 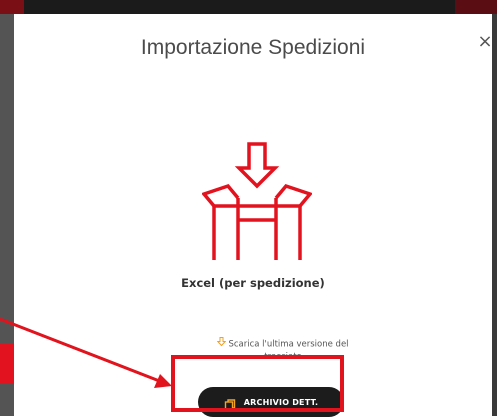 I want to click on annotation-highlight-box, so click(x=257, y=383).